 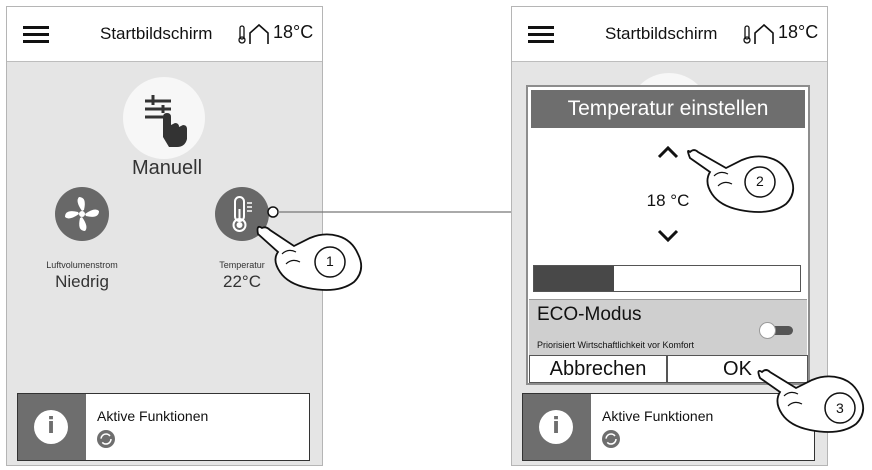 What do you see at coordinates (330, 261) in the screenshot?
I see `callout-number-1: 1` at bounding box center [330, 261].